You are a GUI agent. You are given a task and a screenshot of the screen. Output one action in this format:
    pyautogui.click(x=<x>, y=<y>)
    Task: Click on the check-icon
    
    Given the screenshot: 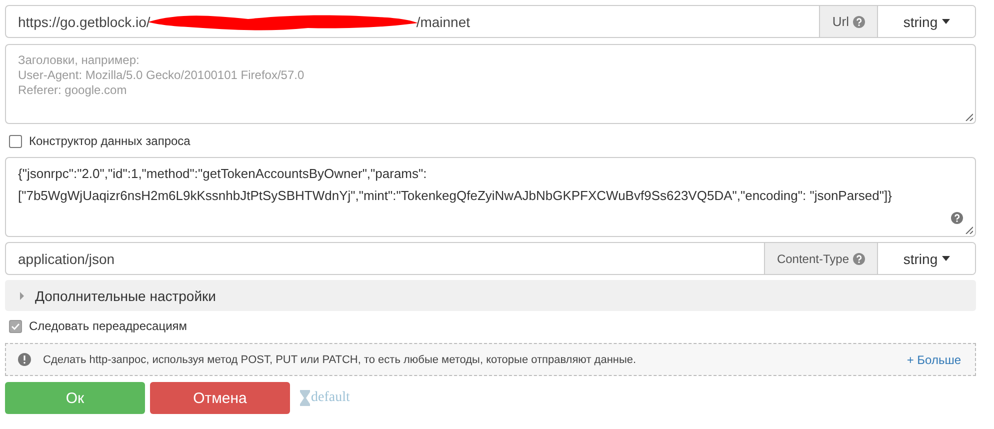 What is the action you would take?
    pyautogui.click(x=15, y=326)
    